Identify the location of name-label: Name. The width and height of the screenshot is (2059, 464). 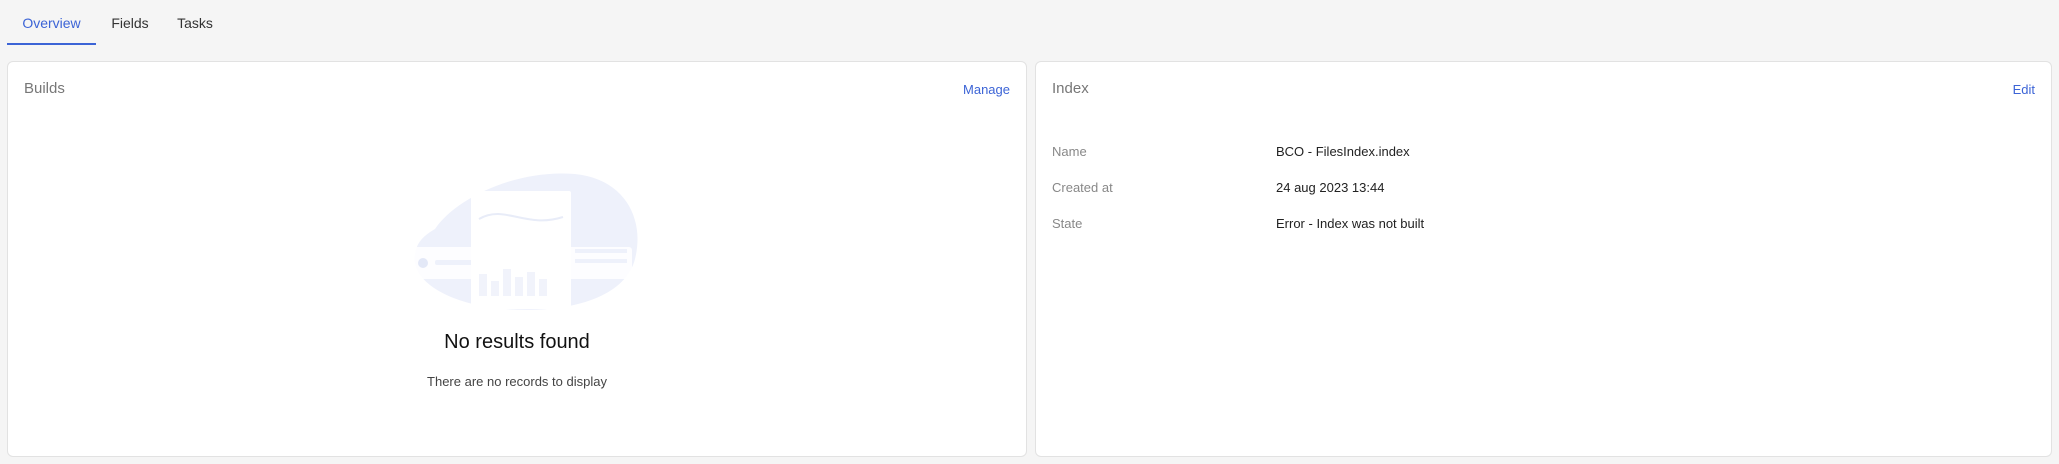
(1069, 151).